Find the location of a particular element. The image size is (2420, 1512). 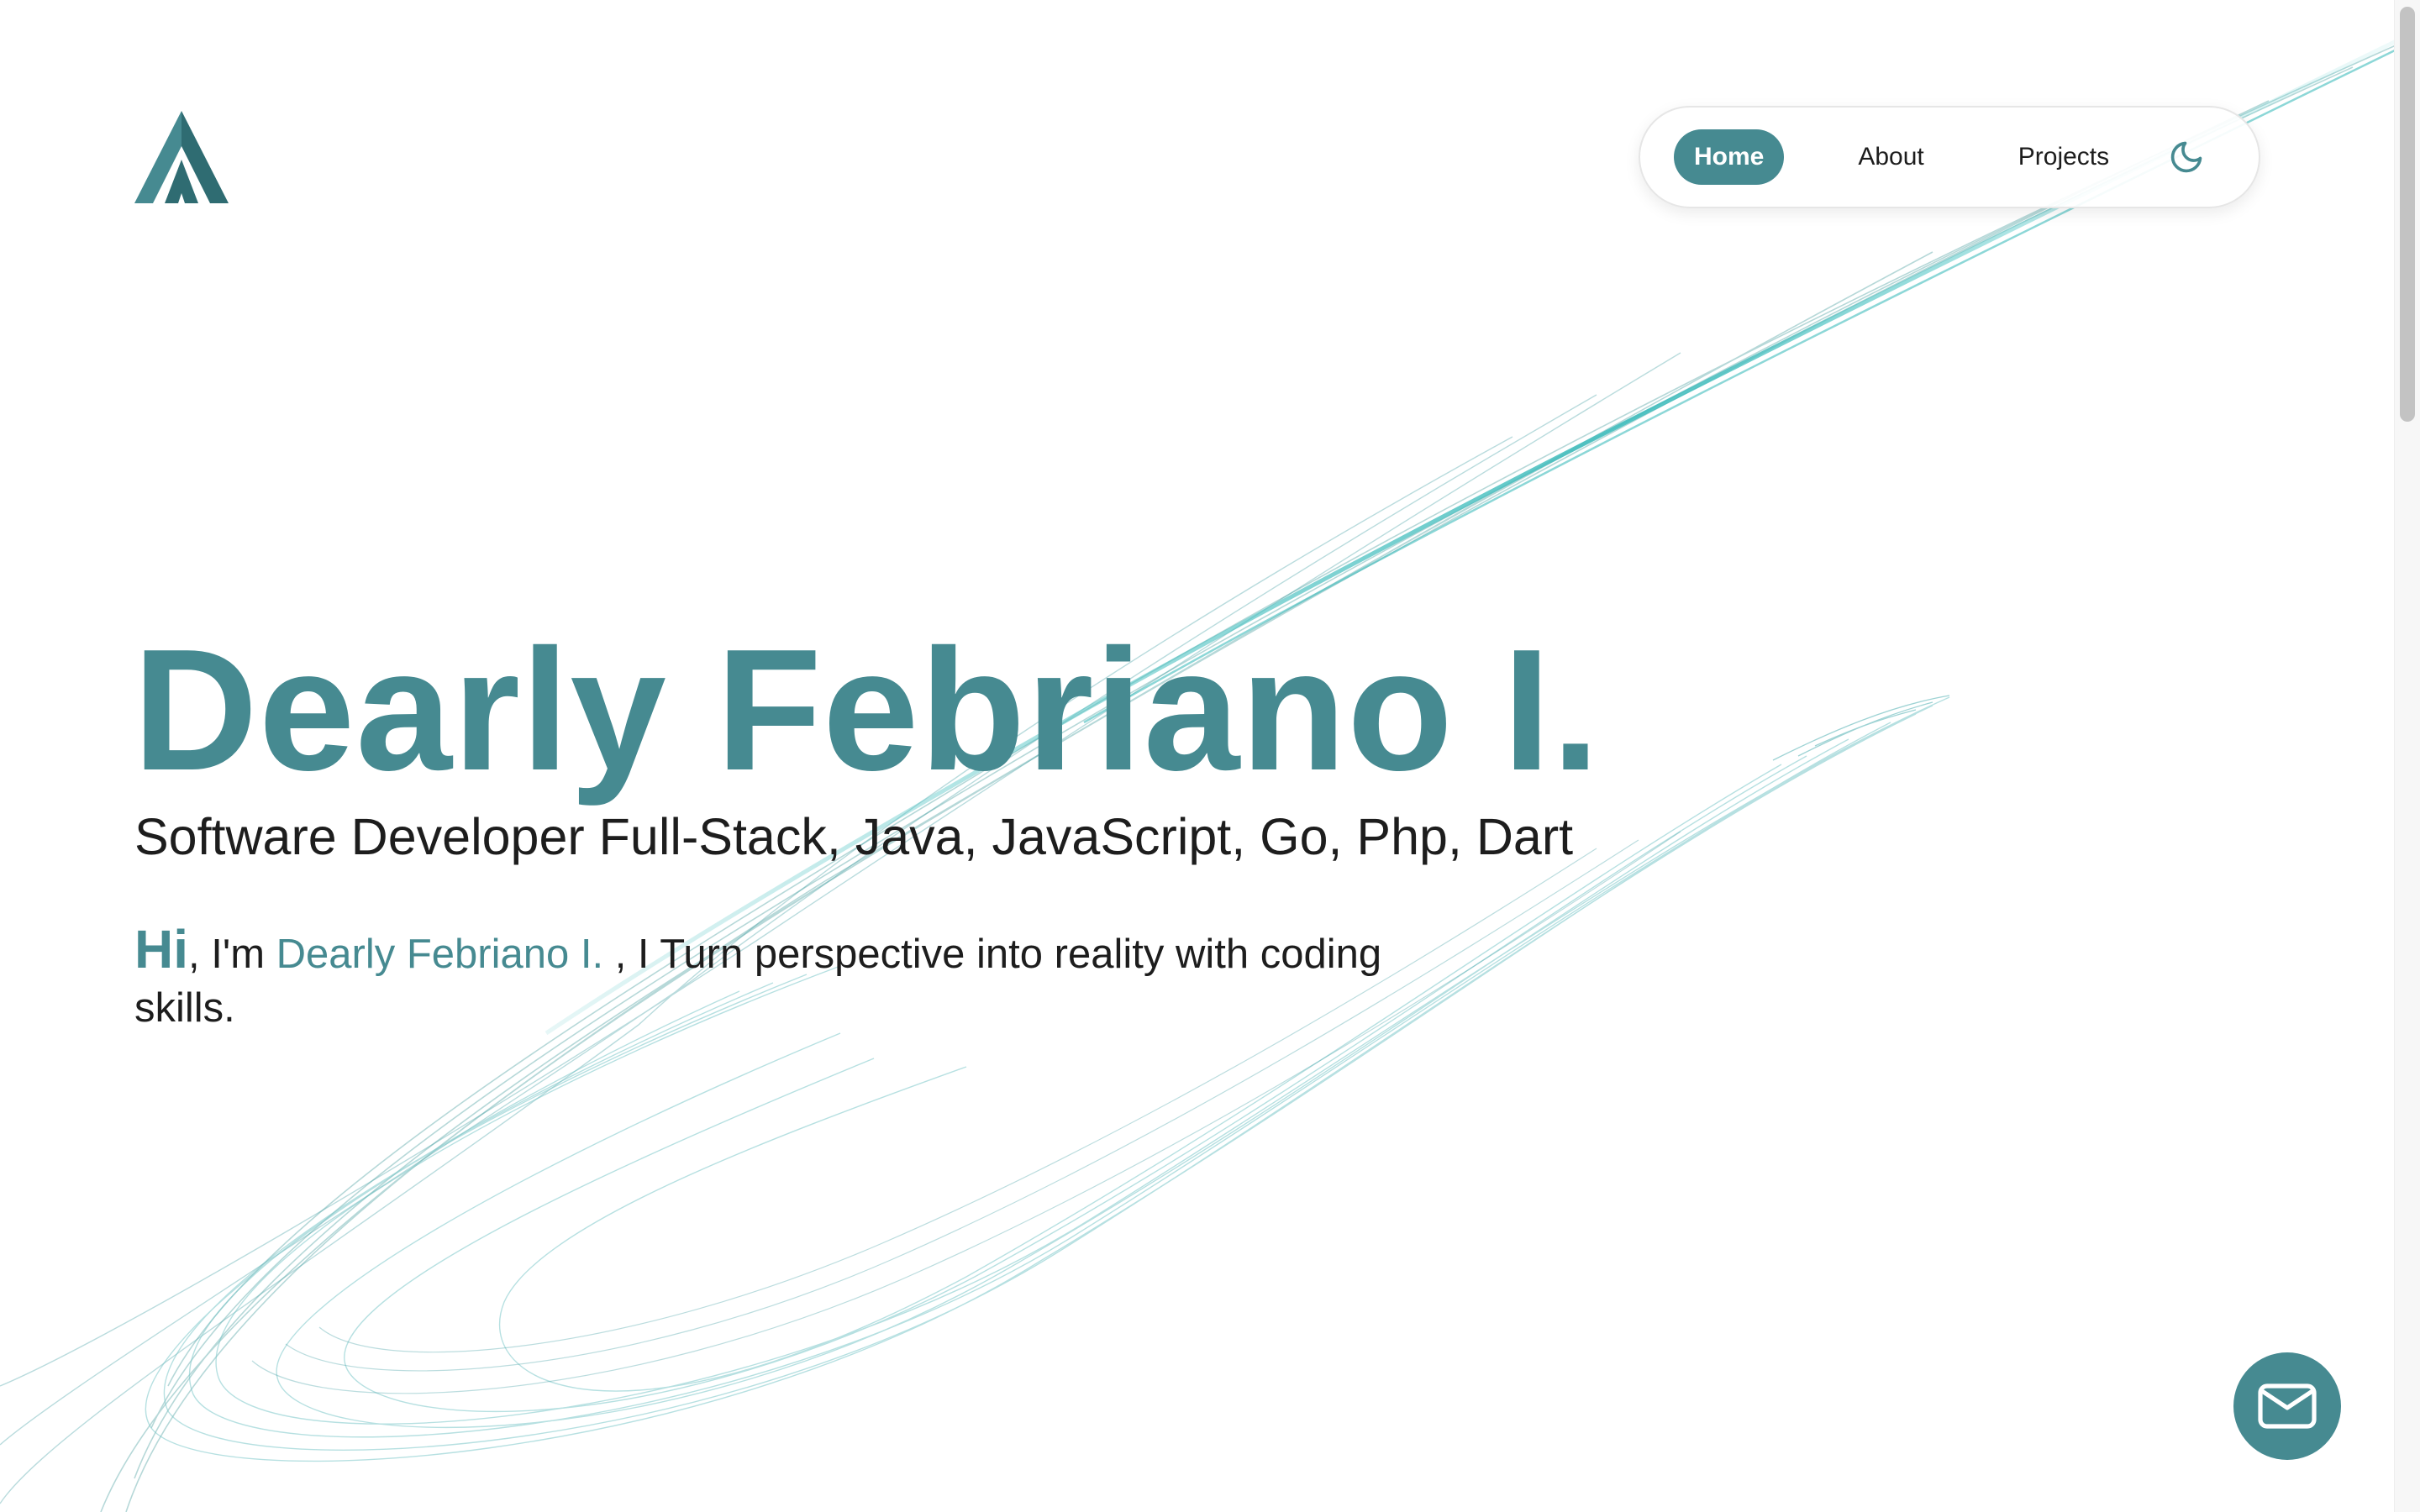

nav-projects-link: Projects is located at coordinates (2063, 157).